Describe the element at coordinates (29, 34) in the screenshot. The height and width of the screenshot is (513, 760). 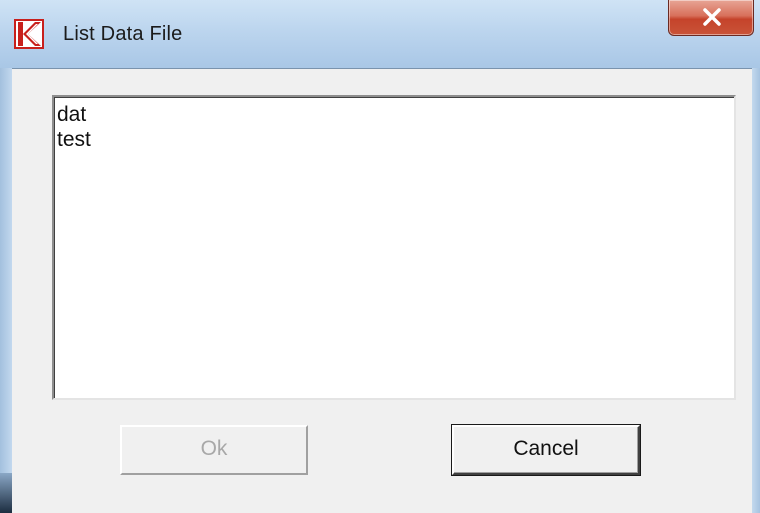
I see `k-logo-icon` at that location.